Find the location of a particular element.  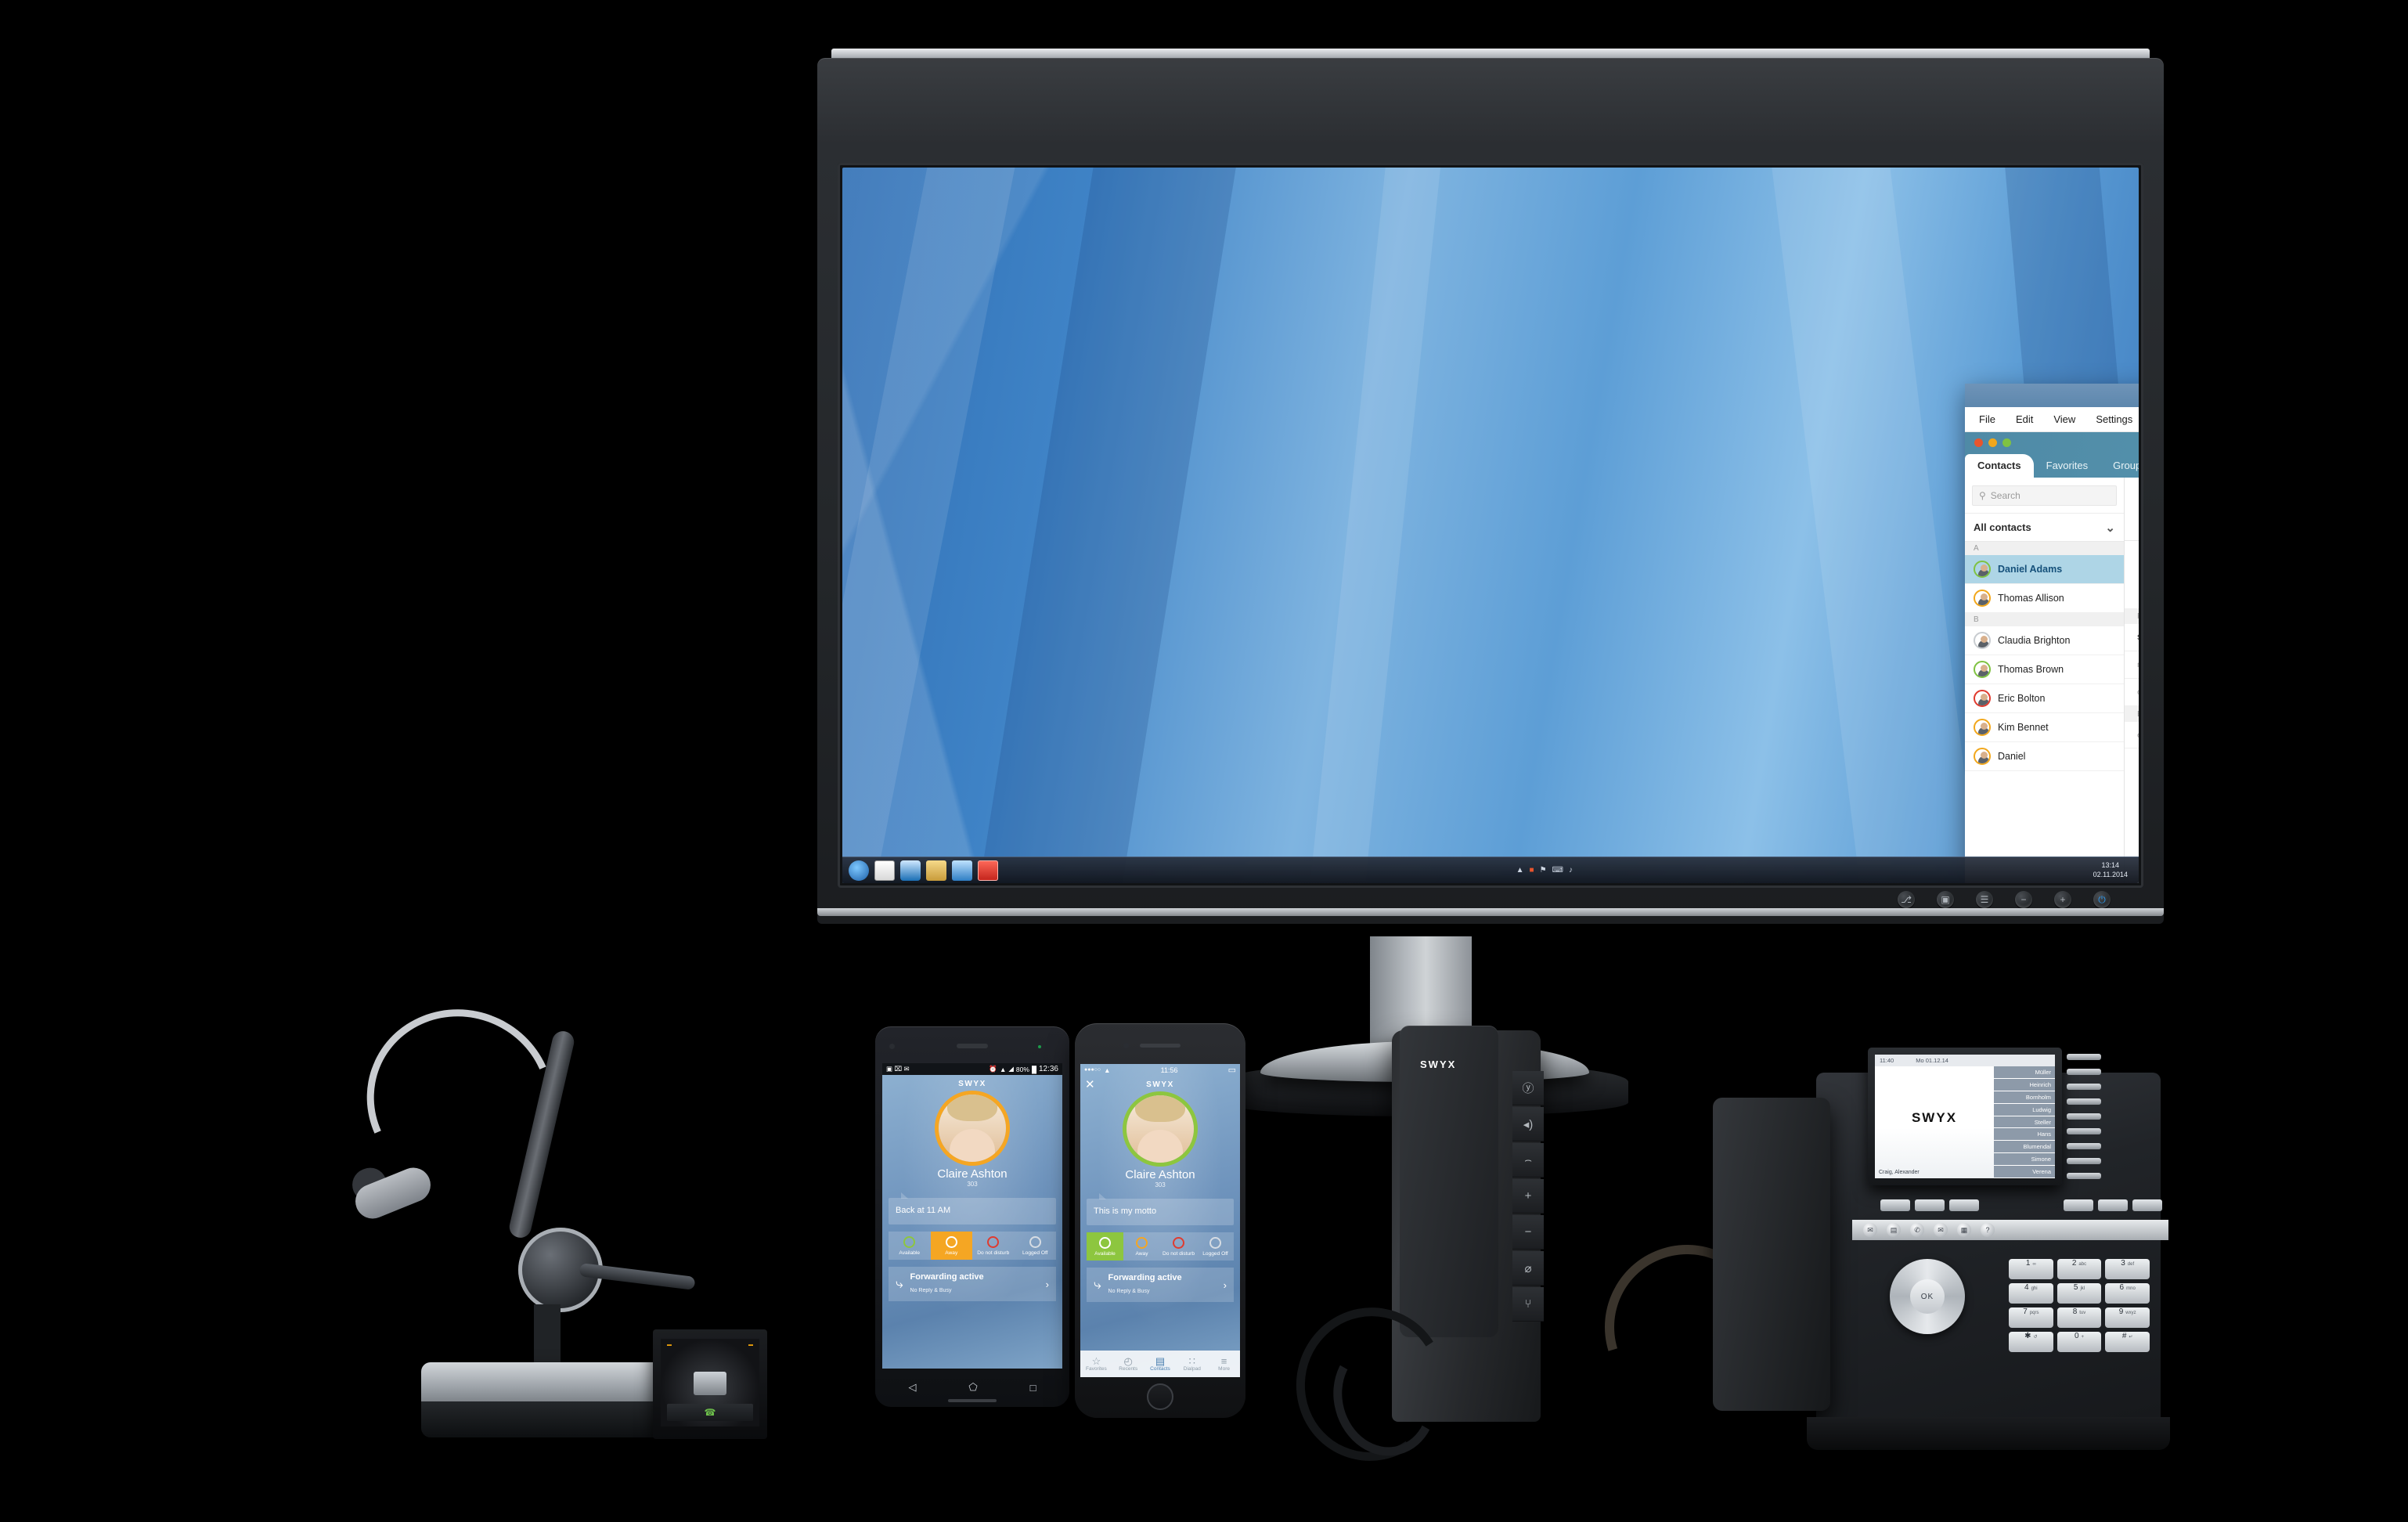

start-orb-icon is located at coordinates (859, 870).